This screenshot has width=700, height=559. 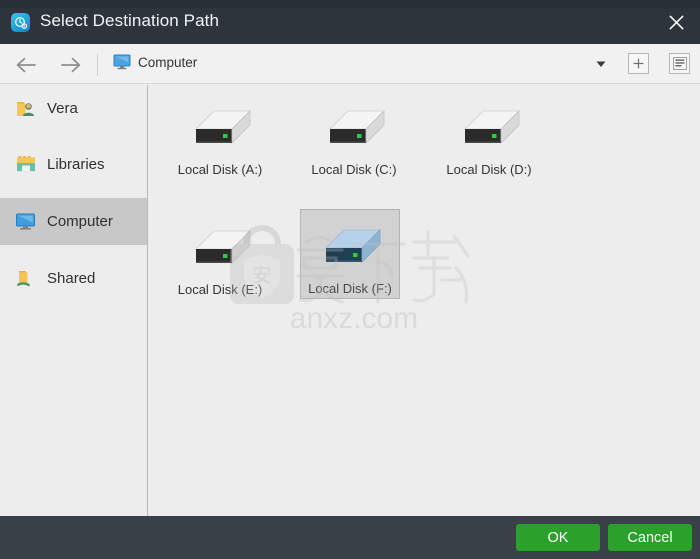 I want to click on window-title: Select Destination Path, so click(x=130, y=20).